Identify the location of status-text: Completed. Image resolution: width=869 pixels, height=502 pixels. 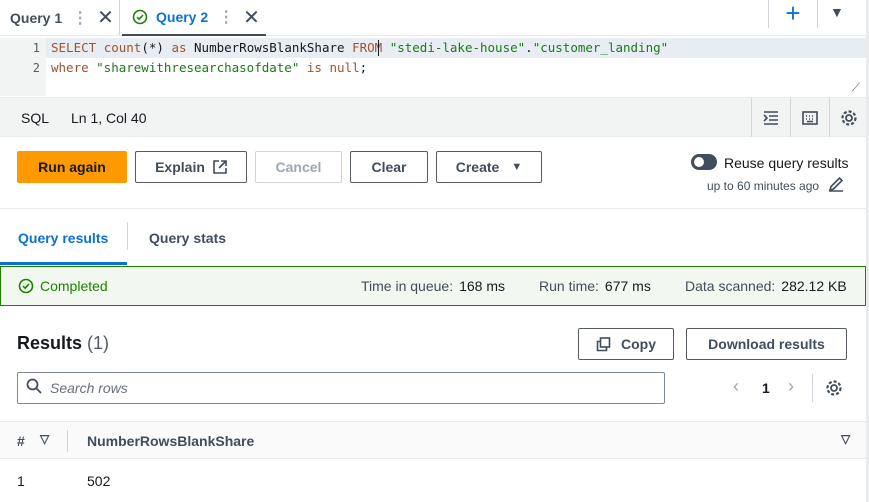
(74, 286).